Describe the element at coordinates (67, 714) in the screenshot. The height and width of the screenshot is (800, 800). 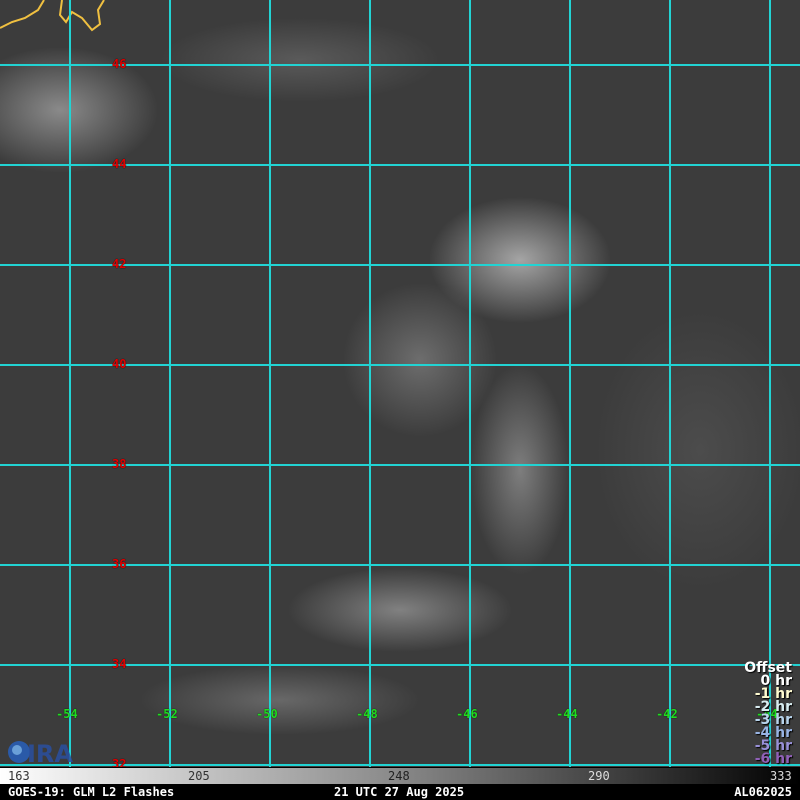
I see `longitude-label: -54` at that location.